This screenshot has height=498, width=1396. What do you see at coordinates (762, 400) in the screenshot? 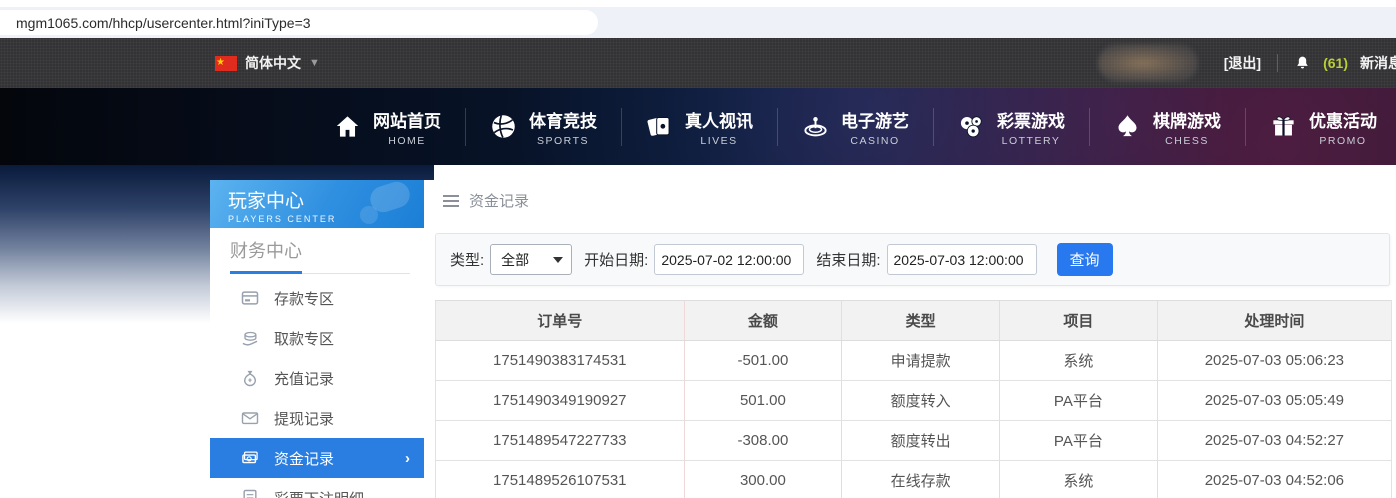
I see `cell-amount: 501.00` at bounding box center [762, 400].